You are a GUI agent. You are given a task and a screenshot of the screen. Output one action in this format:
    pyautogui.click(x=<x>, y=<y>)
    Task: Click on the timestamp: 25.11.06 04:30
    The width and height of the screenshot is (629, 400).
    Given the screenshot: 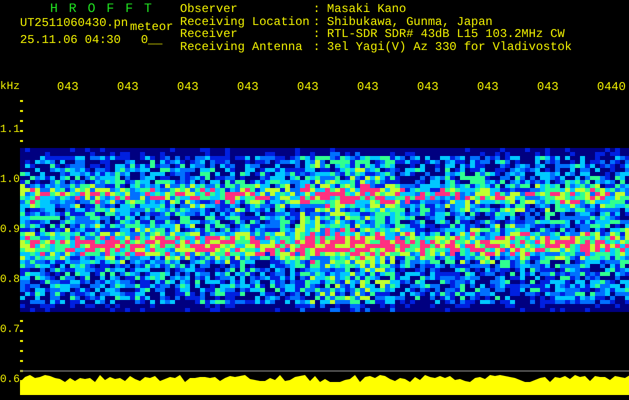 What is the action you would take?
    pyautogui.click(x=70, y=40)
    